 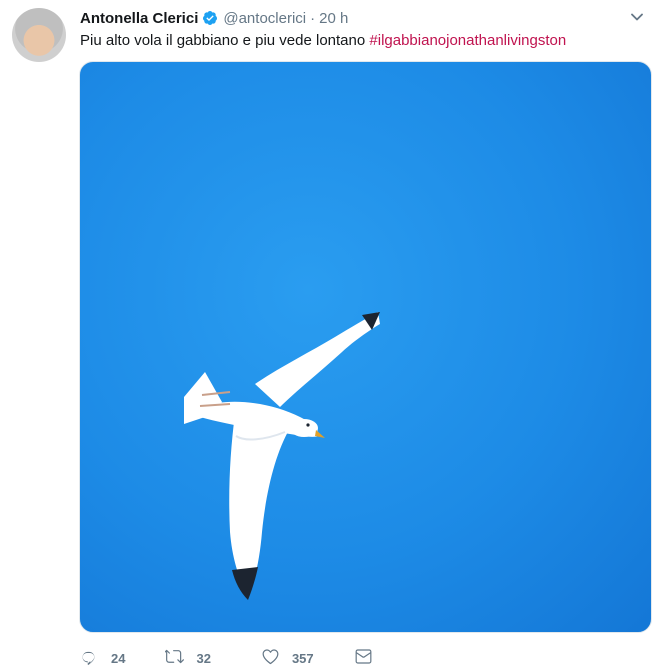 What do you see at coordinates (210, 18) in the screenshot?
I see `verified-badge-icon` at bounding box center [210, 18].